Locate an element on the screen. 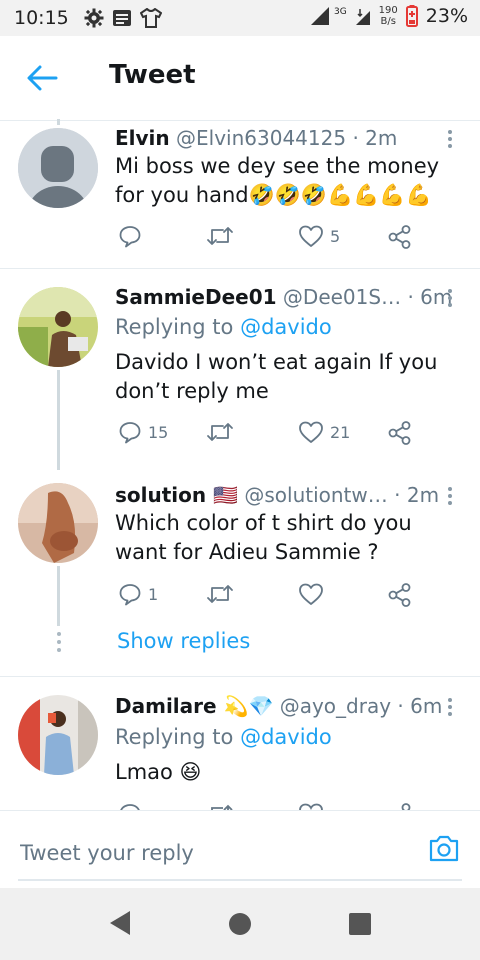 This screenshot has width=480, height=960. replying-prefix: Replying to is located at coordinates (178, 327).